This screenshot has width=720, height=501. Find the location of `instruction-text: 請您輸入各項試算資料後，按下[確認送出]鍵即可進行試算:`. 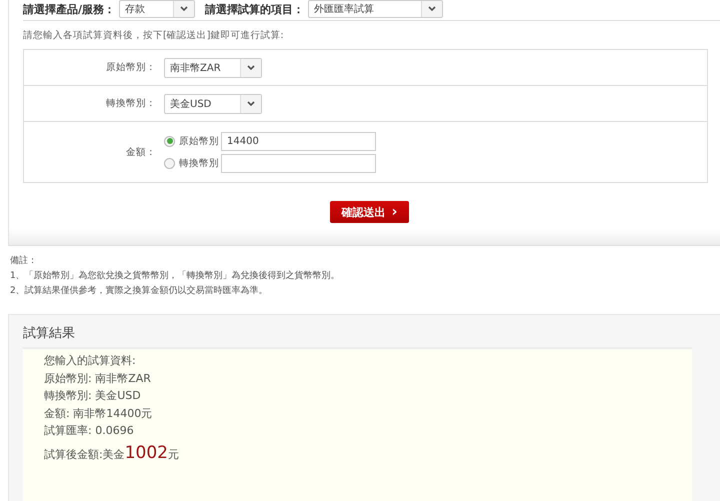

instruction-text: 請您輸入各項試算資料後，按下[確認送出]鍵即可進行試算: is located at coordinates (153, 36).